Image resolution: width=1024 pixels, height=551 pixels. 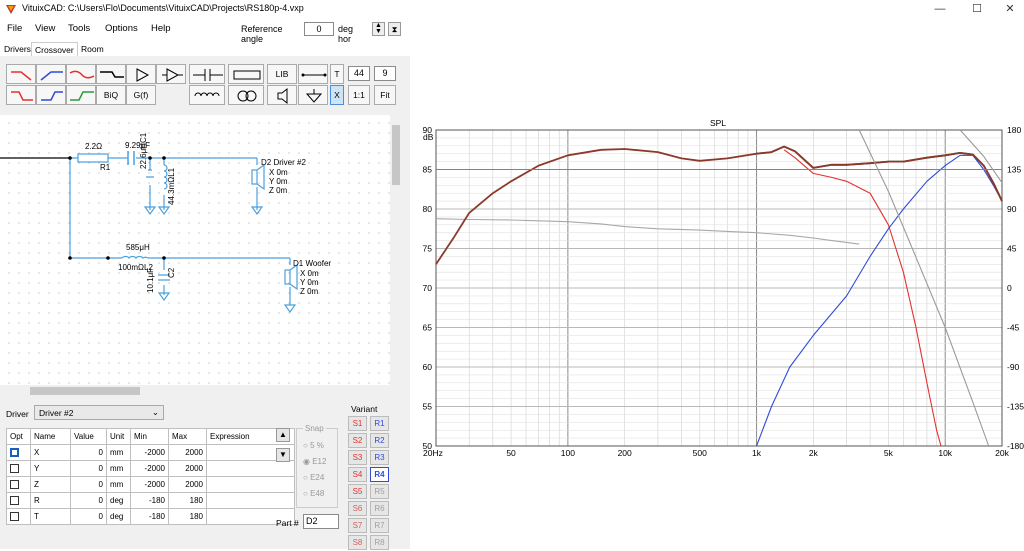 What do you see at coordinates (337, 95) in the screenshot?
I see `delete-x-button: X` at bounding box center [337, 95].